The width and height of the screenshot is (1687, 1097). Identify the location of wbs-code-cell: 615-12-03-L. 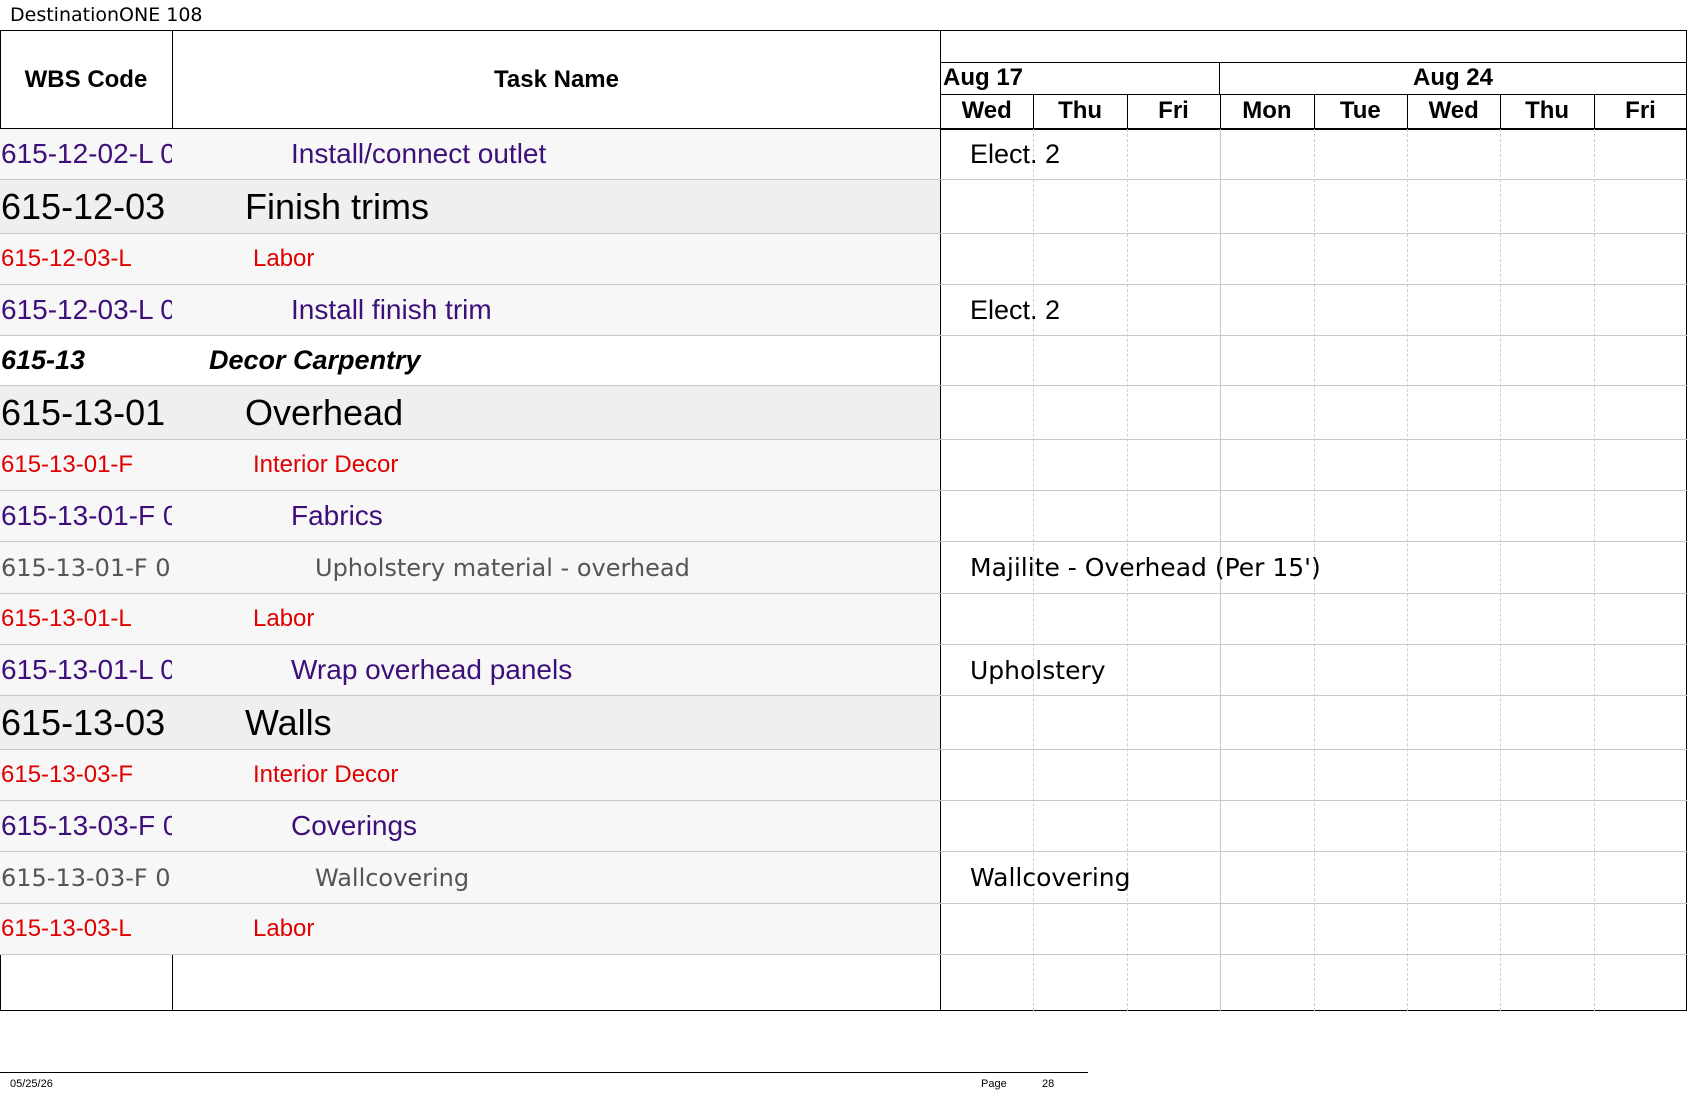
(66, 258).